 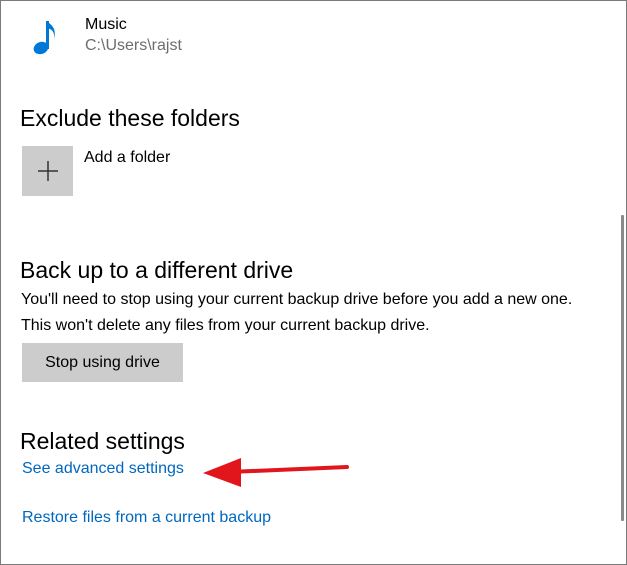 What do you see at coordinates (102, 441) in the screenshot?
I see `related-settings-heading: Related settings` at bounding box center [102, 441].